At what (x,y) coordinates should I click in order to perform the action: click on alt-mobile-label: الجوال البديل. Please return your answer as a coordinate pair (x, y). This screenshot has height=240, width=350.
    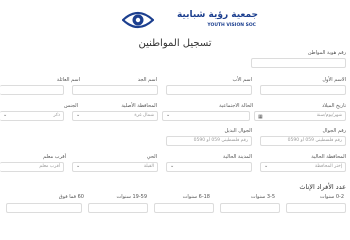
    Looking at the image, I should click on (238, 131).